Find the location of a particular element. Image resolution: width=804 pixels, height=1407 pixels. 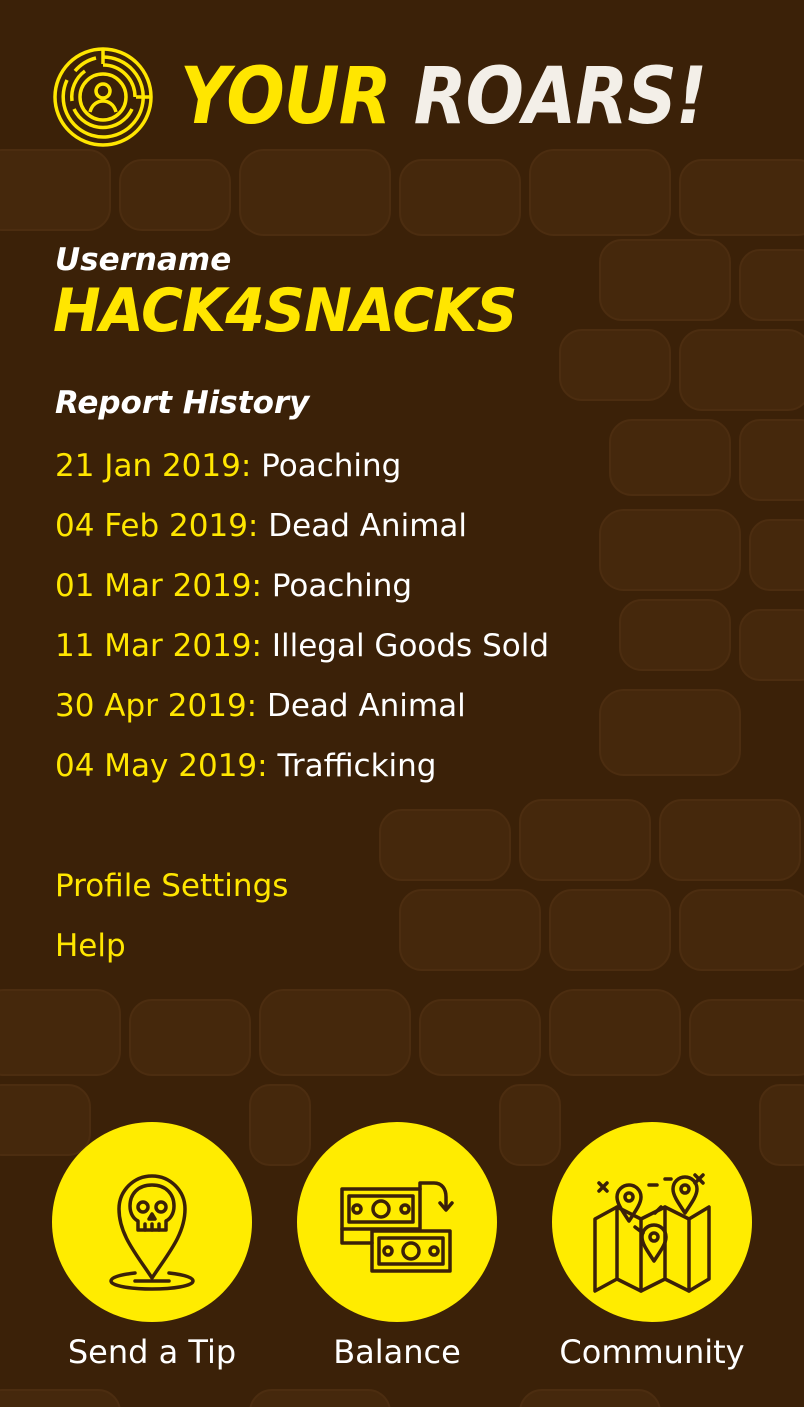

report-history-item: 30 Apr 2019: Dead Animal is located at coordinates (302, 714).